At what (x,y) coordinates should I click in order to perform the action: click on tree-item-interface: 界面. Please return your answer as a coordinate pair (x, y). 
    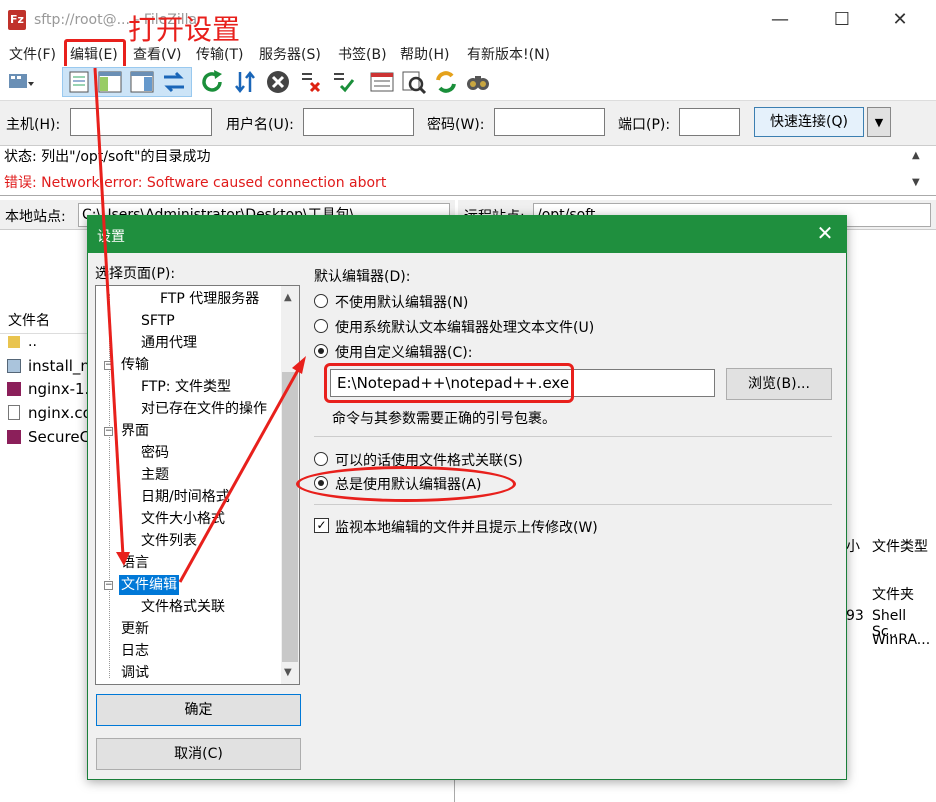
    Looking at the image, I should click on (135, 431).